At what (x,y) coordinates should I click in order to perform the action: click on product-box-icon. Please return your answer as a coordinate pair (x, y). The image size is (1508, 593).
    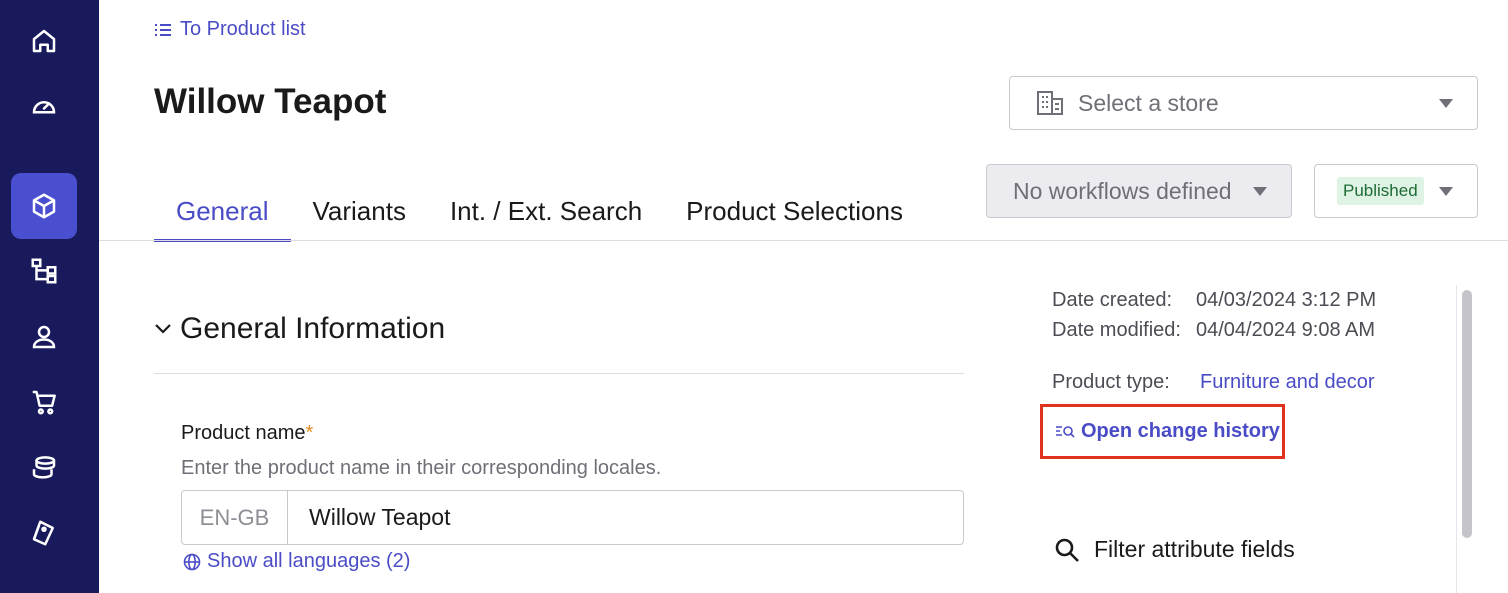
    Looking at the image, I should click on (44, 206).